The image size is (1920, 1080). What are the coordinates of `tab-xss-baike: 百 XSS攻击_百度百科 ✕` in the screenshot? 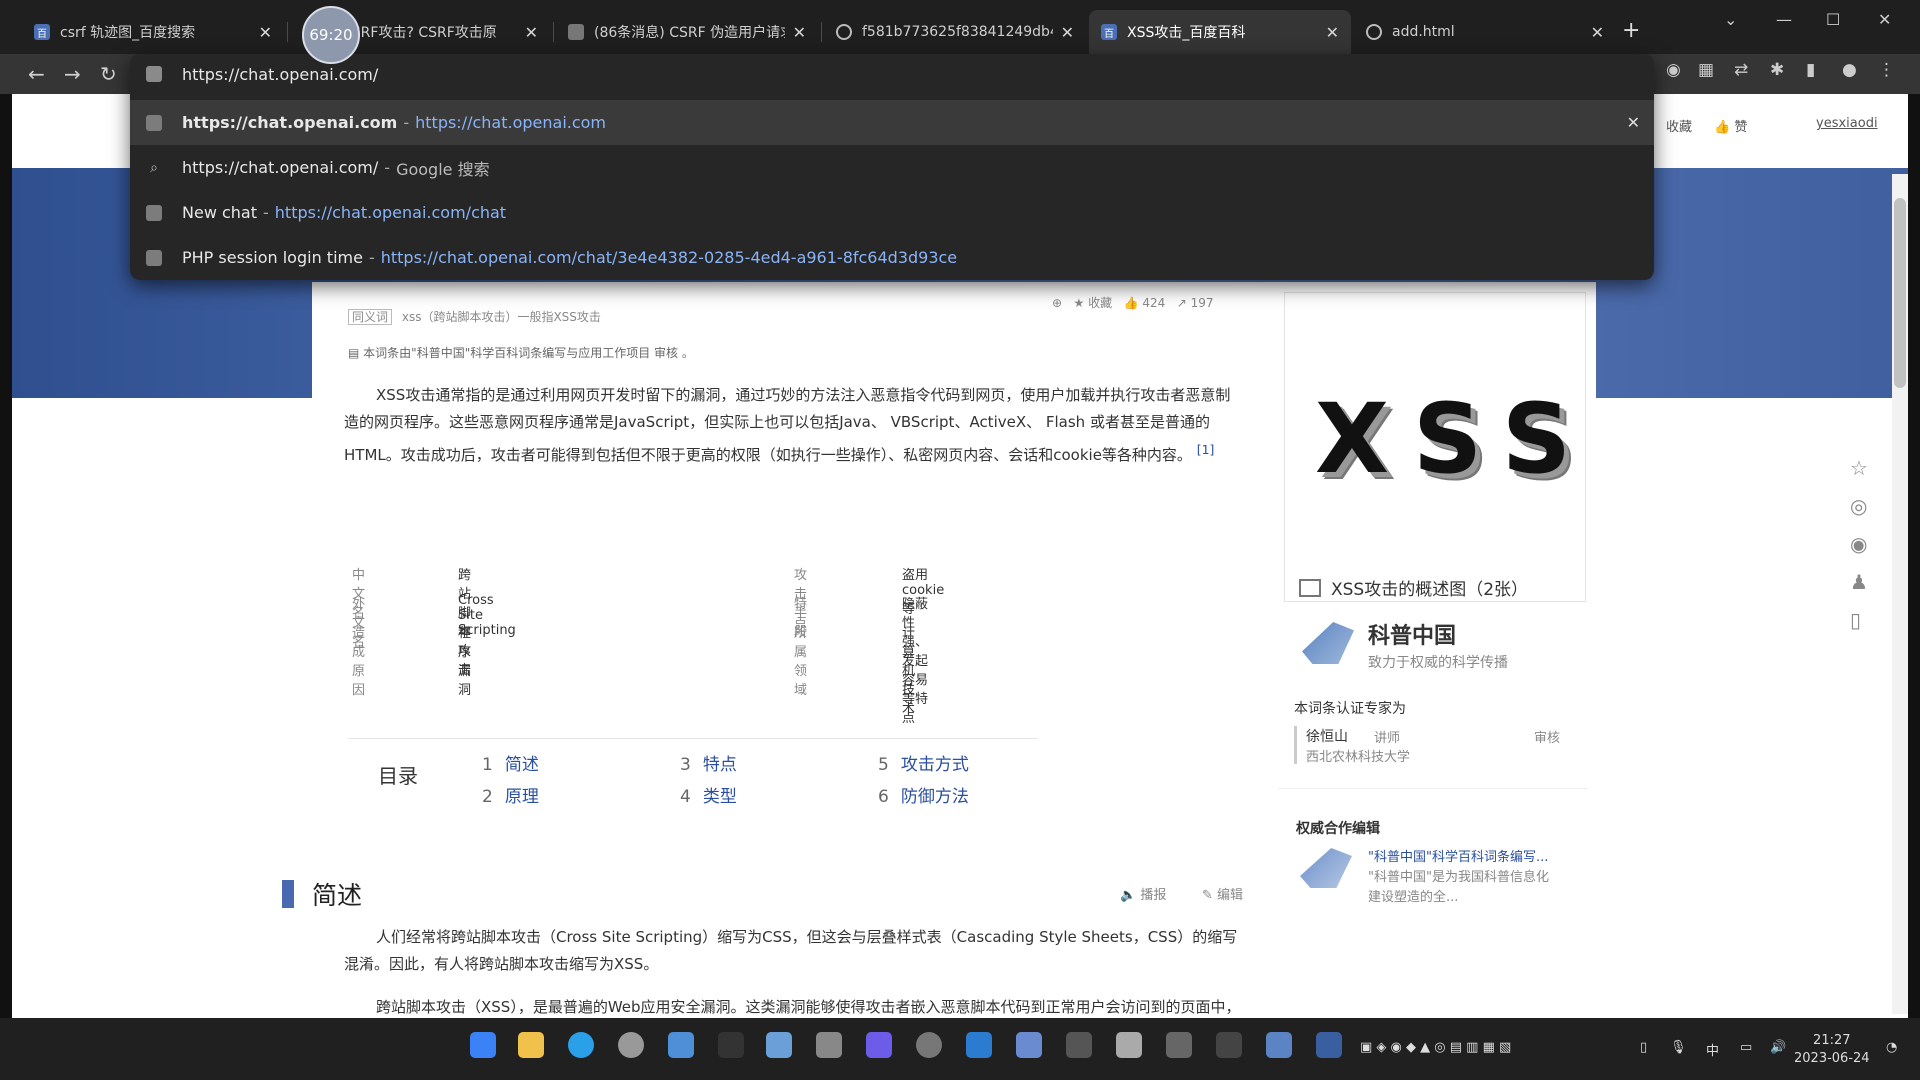 It's located at (1220, 32).